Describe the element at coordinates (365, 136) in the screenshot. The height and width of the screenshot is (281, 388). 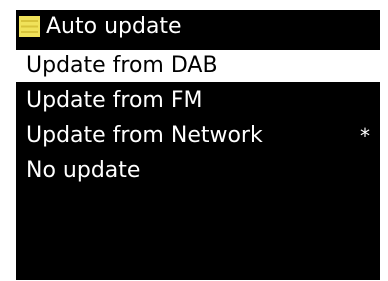
I see `current-setting-marker: *` at that location.